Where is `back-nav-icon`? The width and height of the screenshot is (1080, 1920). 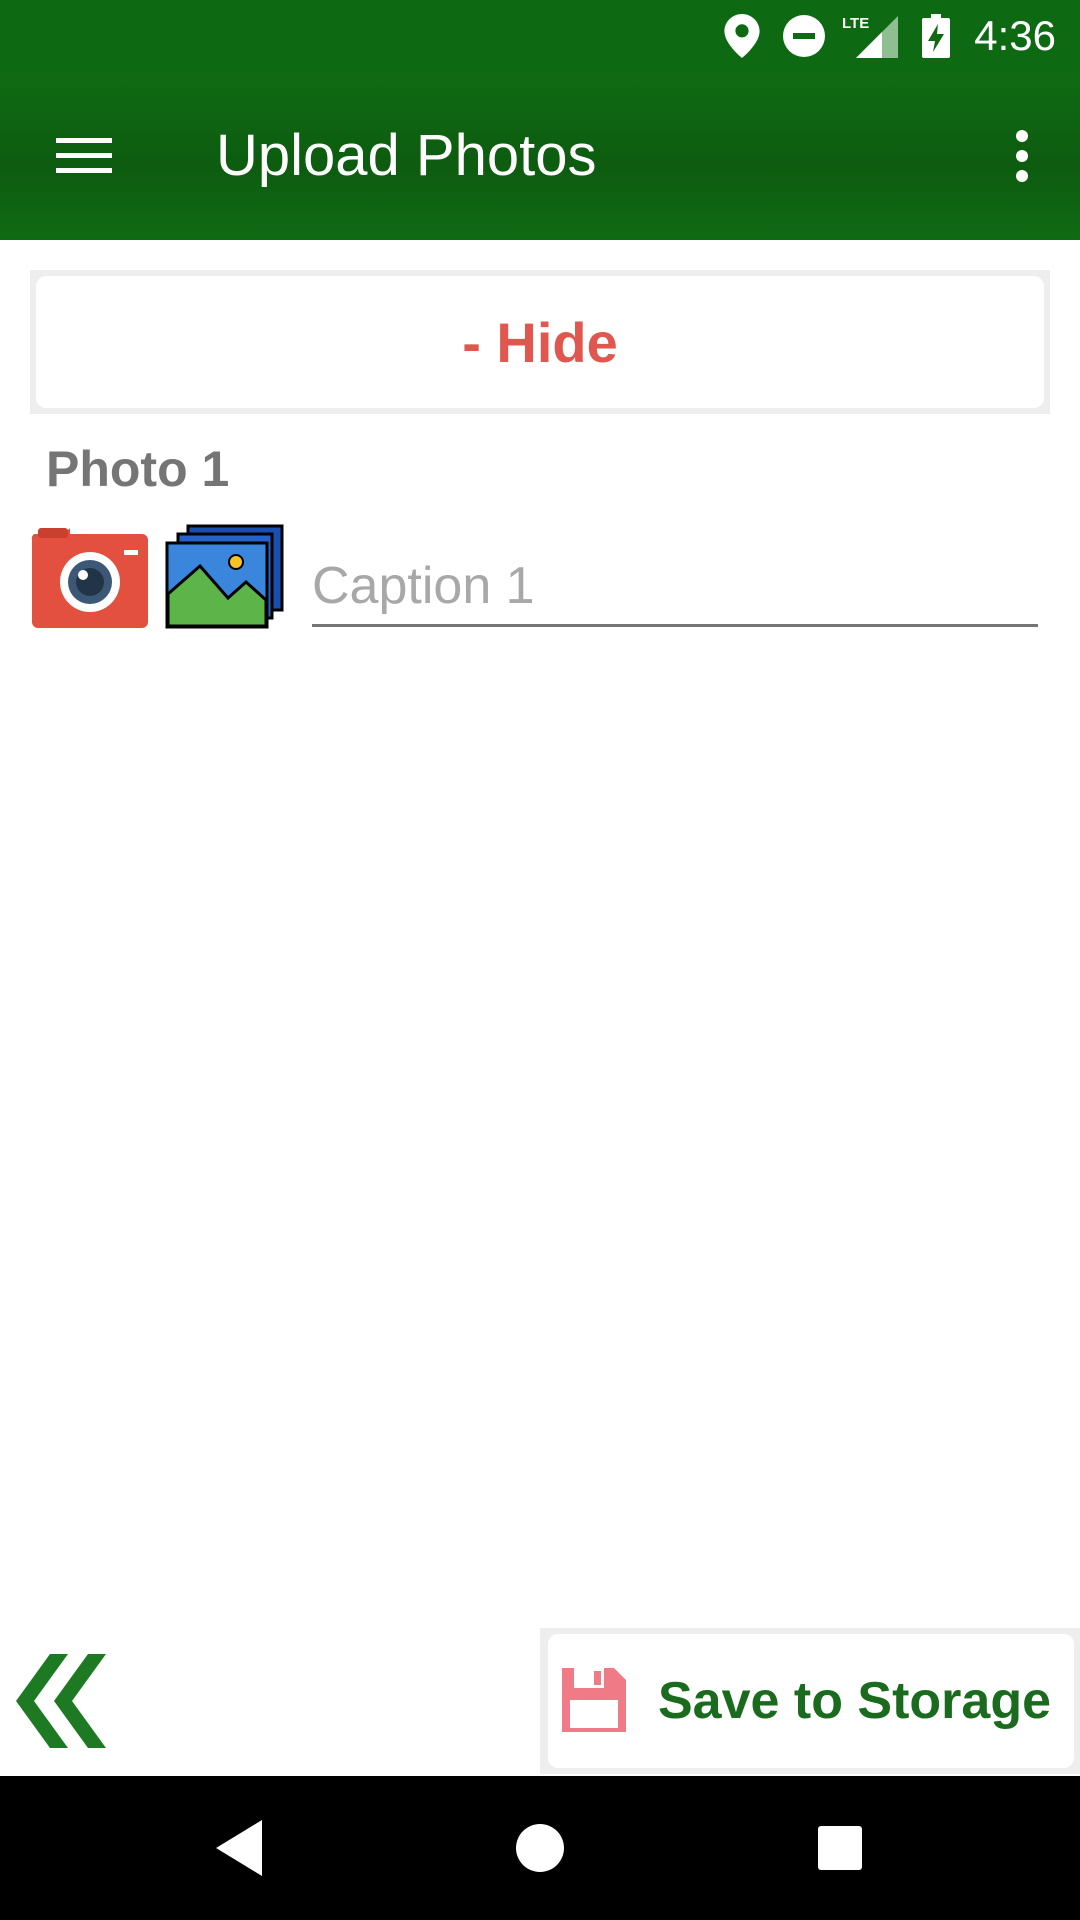 back-nav-icon is located at coordinates (240, 1848).